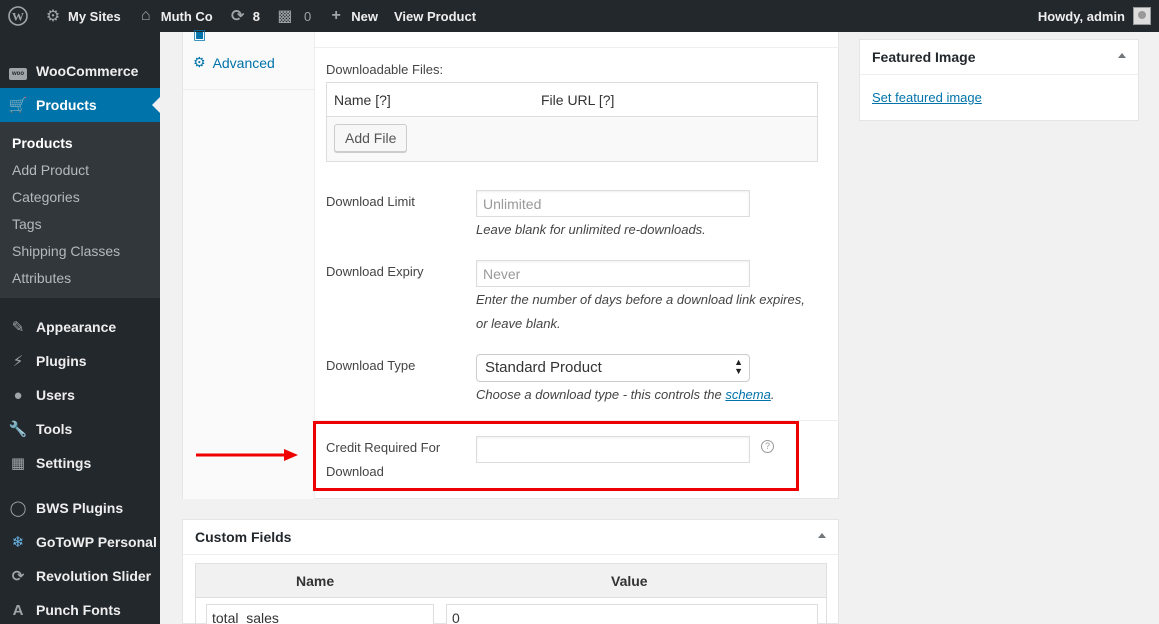 The width and height of the screenshot is (1159, 624). Describe the element at coordinates (76, 327) in the screenshot. I see `sidebar-item-label: Appearance` at that location.